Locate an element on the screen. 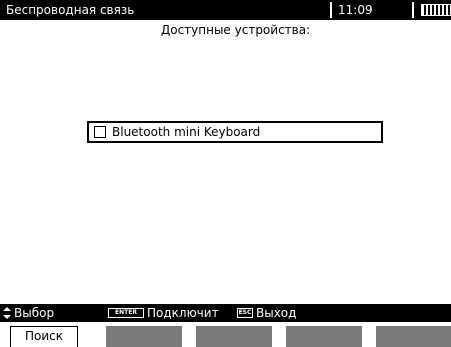 This screenshot has height=347, width=451. esc-key-badge: ESC is located at coordinates (245, 313).